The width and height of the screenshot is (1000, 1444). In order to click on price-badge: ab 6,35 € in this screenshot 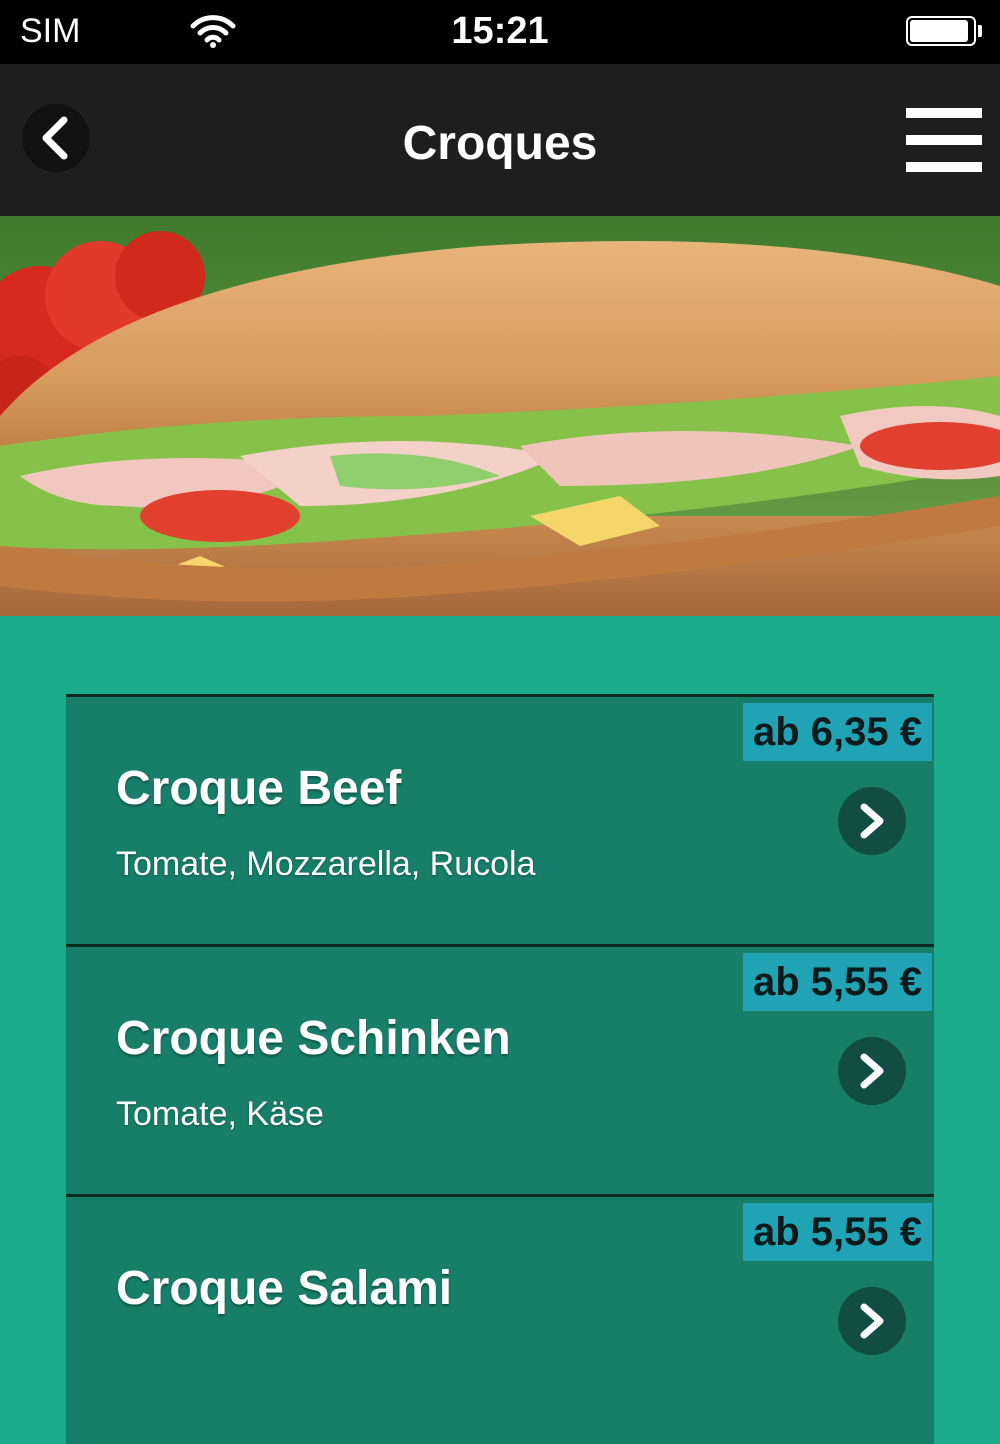, I will do `click(837, 732)`.